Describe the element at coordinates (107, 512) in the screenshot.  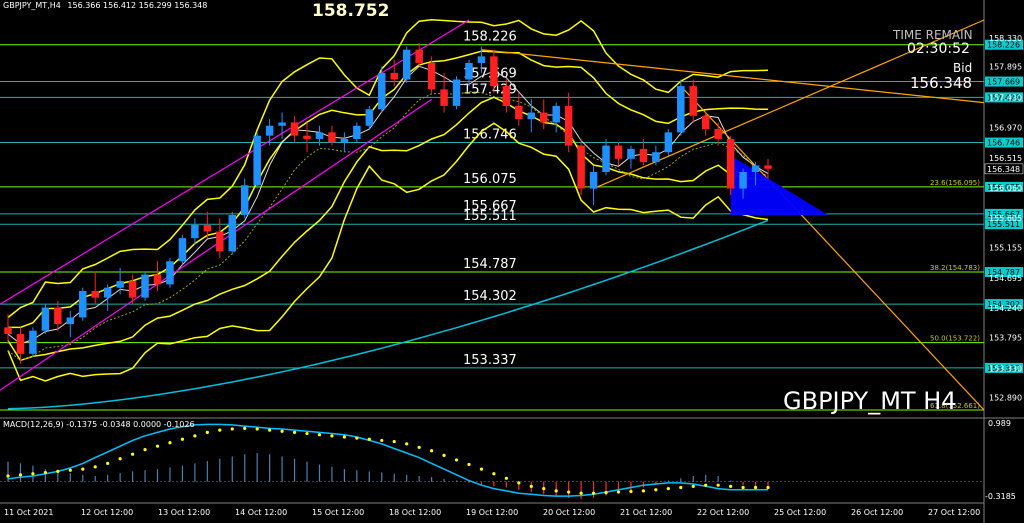
I see `time-tick: 12 Oct 12:00` at that location.